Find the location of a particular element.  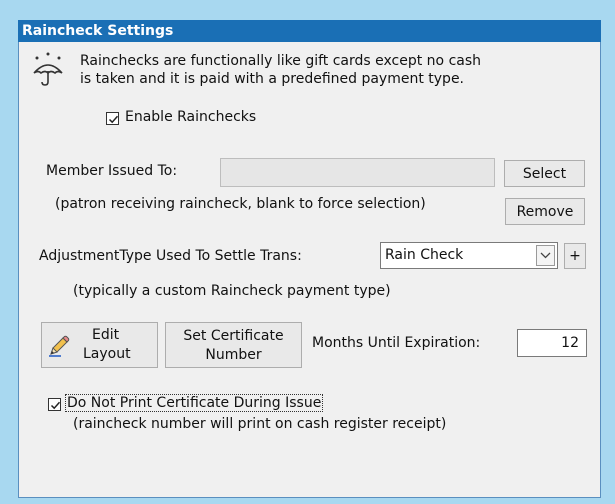

panel-title: Raincheck Settings is located at coordinates (309, 31).